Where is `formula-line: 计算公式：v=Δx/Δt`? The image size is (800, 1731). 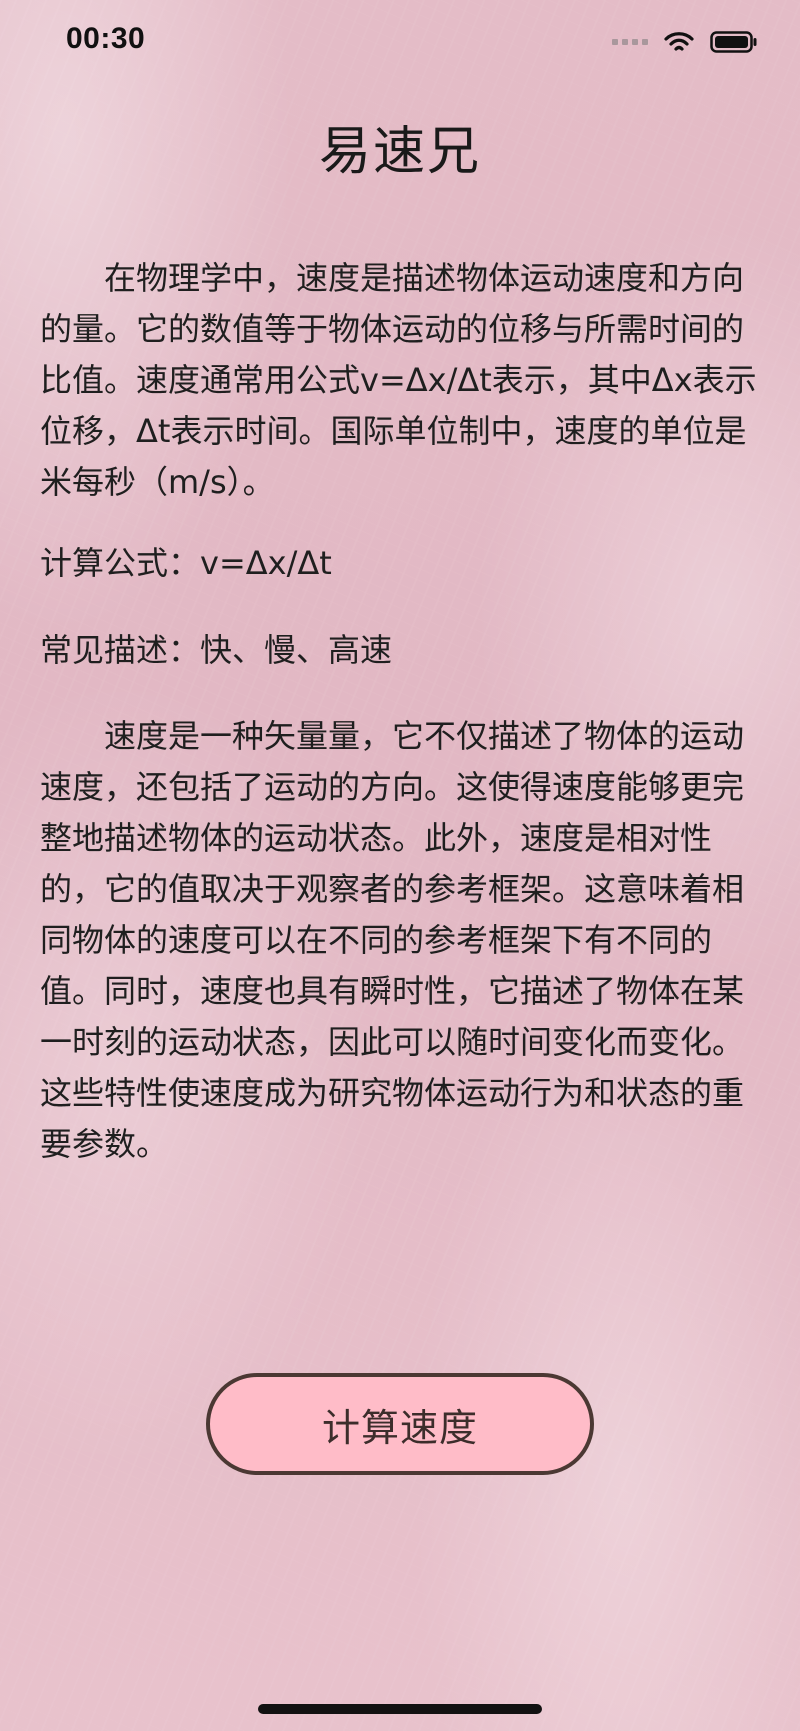
formula-line: 计算公式：v=Δx/Δt is located at coordinates (186, 563).